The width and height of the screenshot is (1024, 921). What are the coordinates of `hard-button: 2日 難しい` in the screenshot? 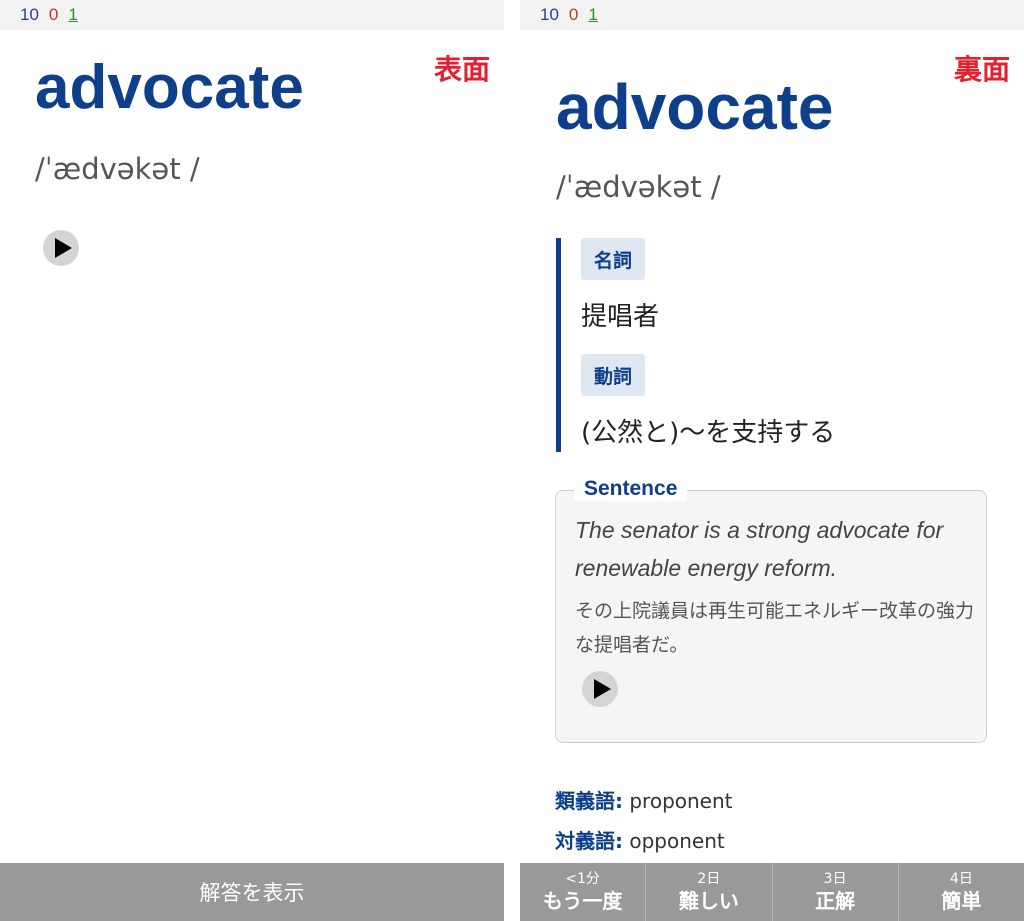 It's located at (709, 892).